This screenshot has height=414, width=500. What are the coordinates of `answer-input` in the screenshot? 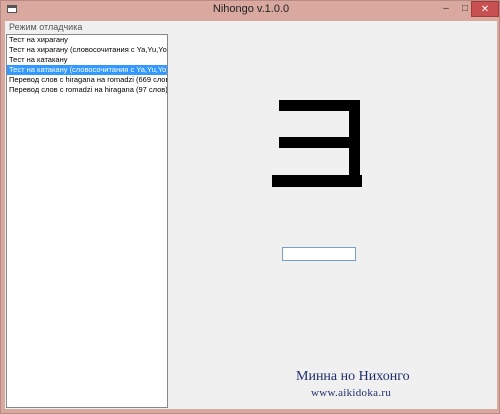 It's located at (319, 254).